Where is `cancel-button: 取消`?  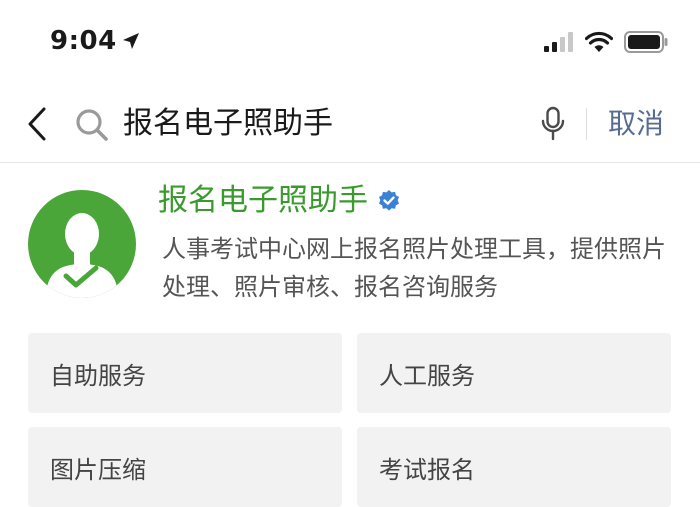
cancel-button: 取消 is located at coordinates (636, 124).